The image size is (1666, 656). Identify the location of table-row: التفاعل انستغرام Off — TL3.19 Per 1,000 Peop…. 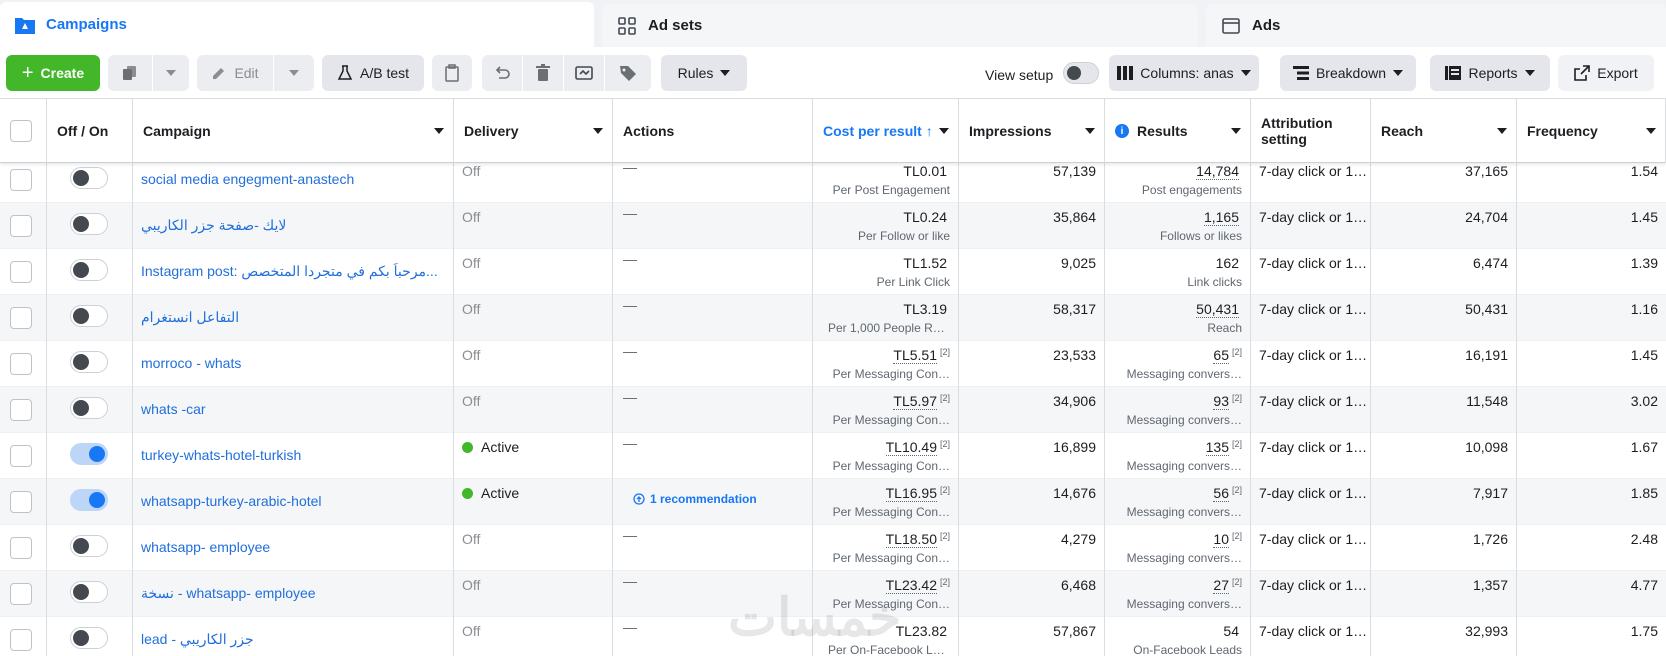
(833, 318).